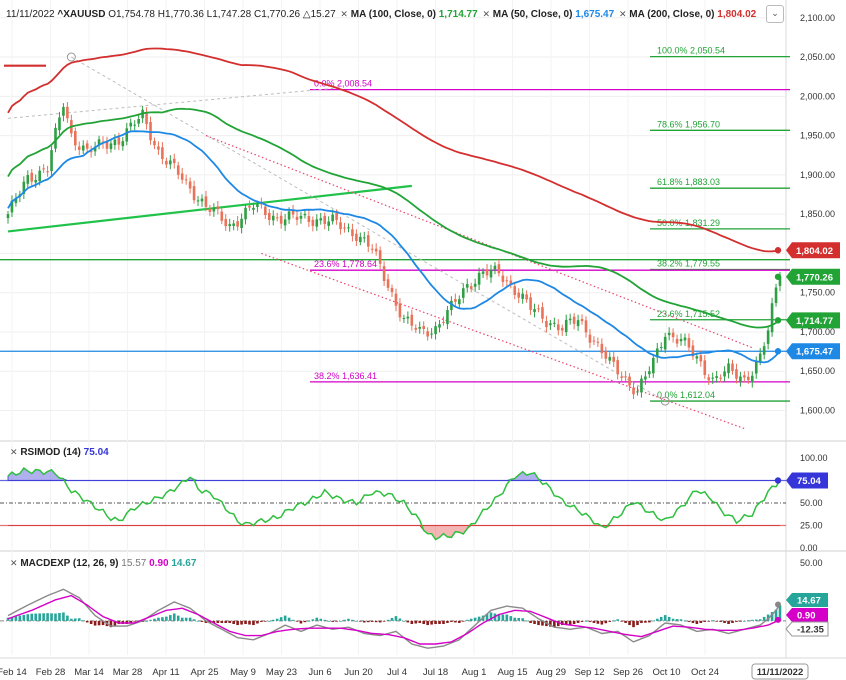  I want to click on x-tick-label: Jul 4, so click(397, 672).